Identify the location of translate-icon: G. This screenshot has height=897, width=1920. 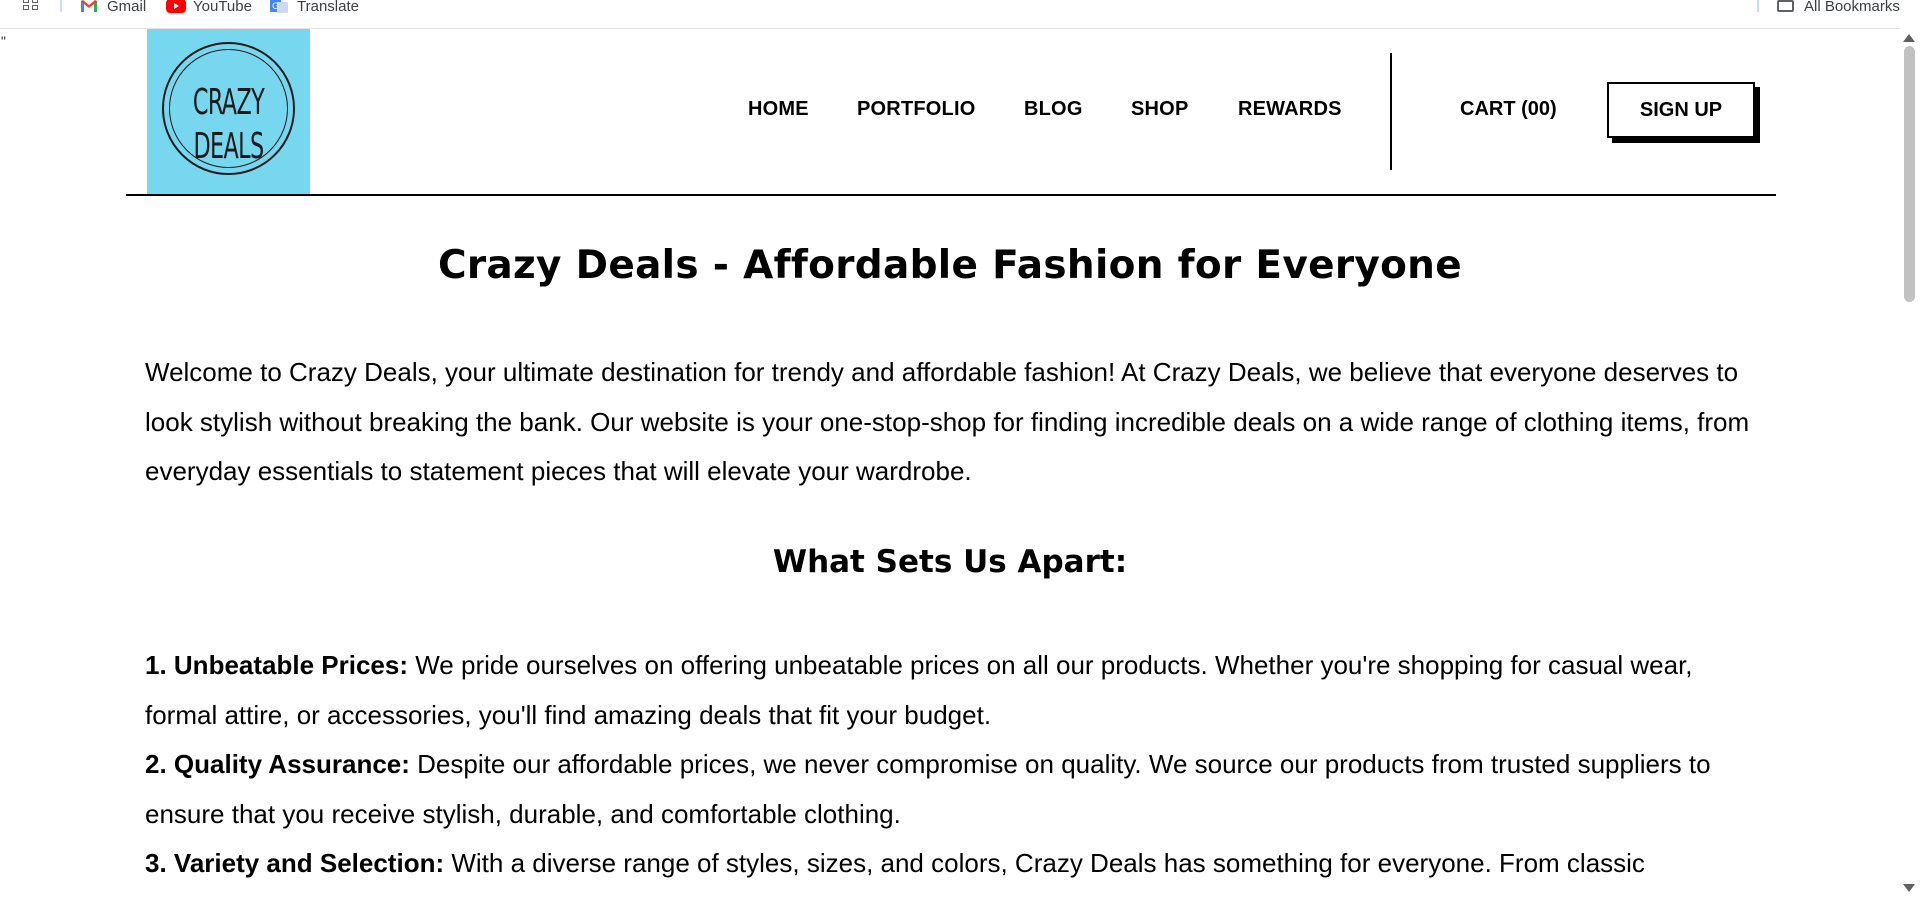
(279, 6).